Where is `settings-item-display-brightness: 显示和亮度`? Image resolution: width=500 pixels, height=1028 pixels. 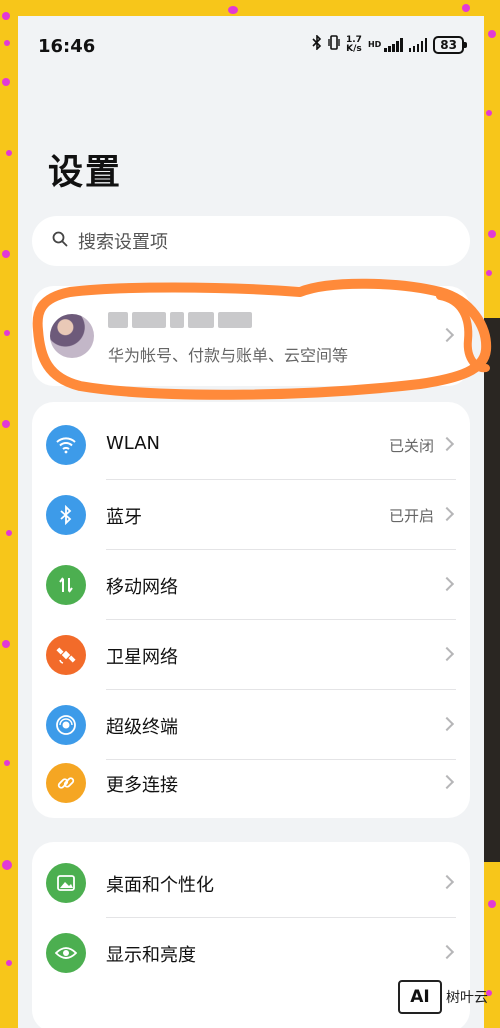
settings-item-display-brightness: 显示和亮度 is located at coordinates (251, 953).